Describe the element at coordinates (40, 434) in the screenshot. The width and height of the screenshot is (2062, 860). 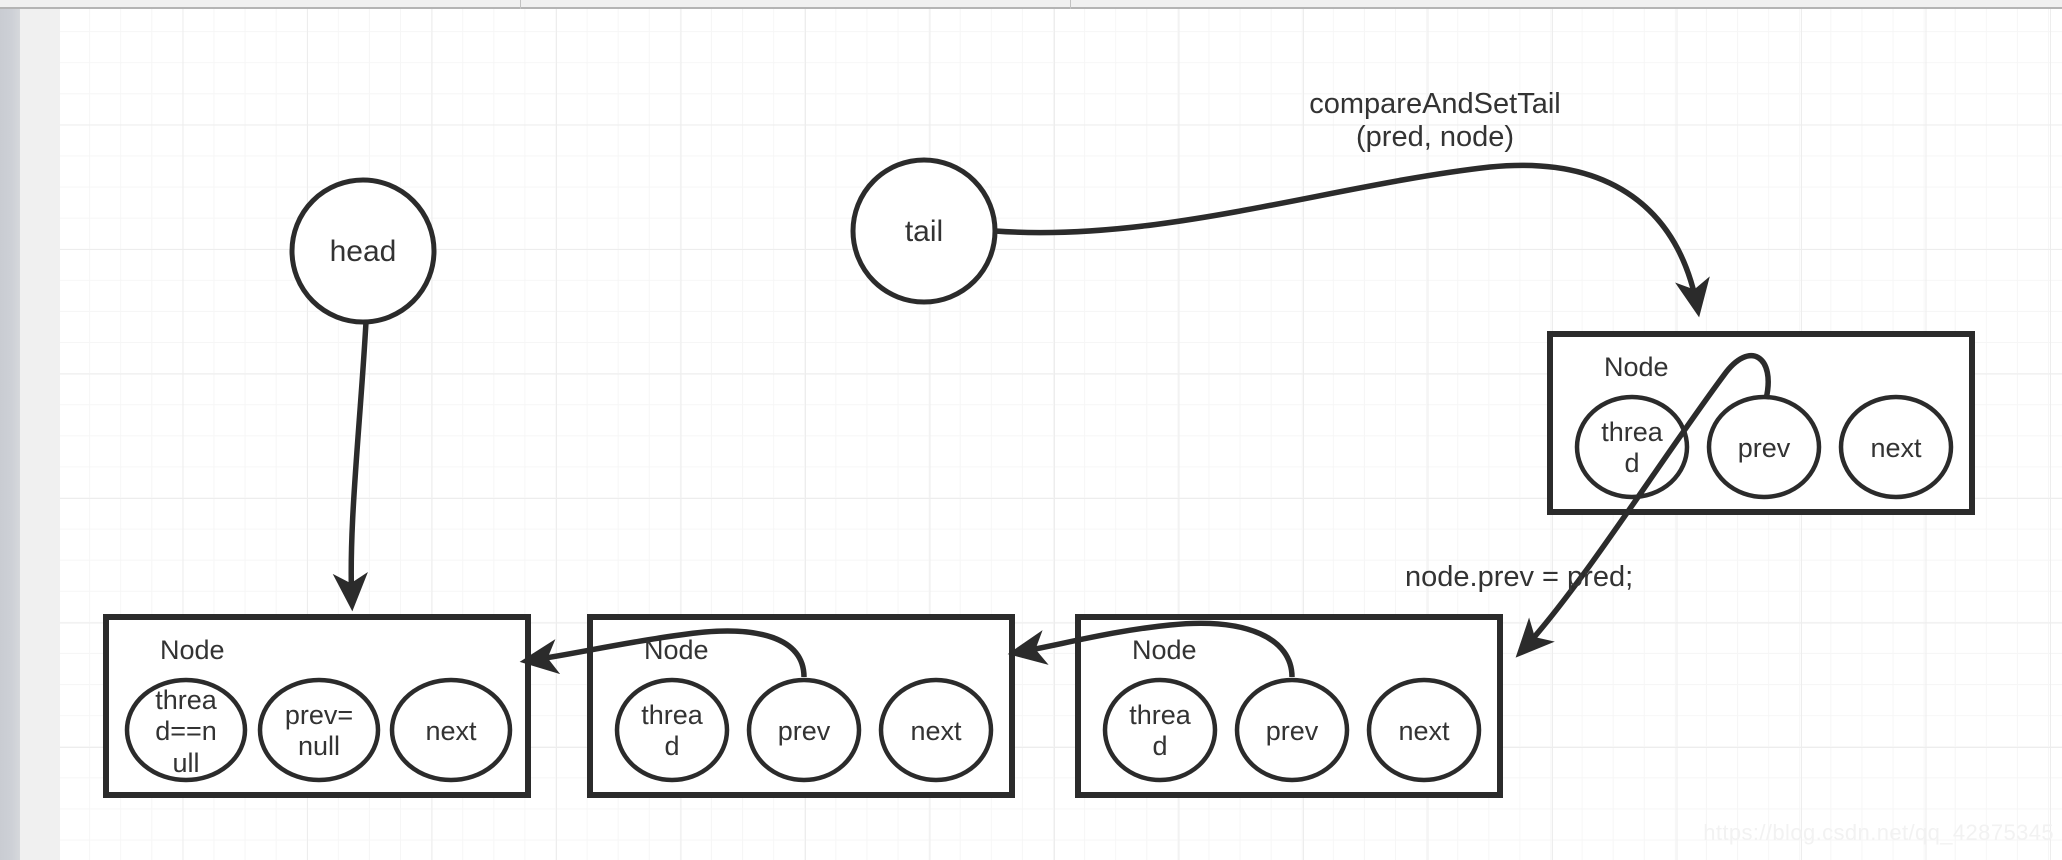
I see `left-gutter` at that location.